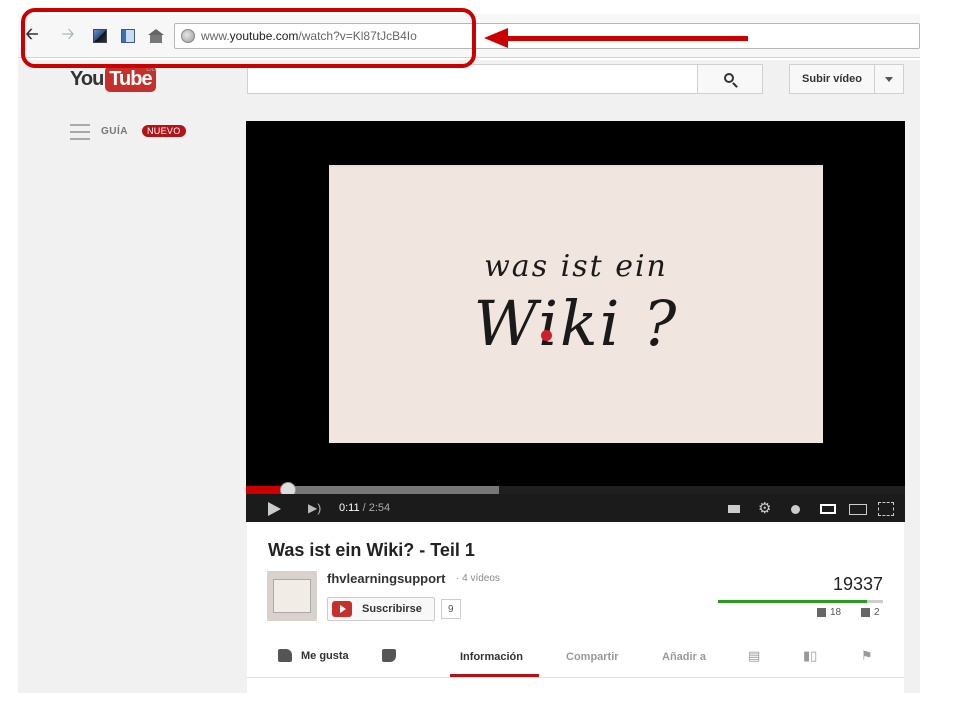  Describe the element at coordinates (857, 584) in the screenshot. I see `view-count: 19337` at that location.